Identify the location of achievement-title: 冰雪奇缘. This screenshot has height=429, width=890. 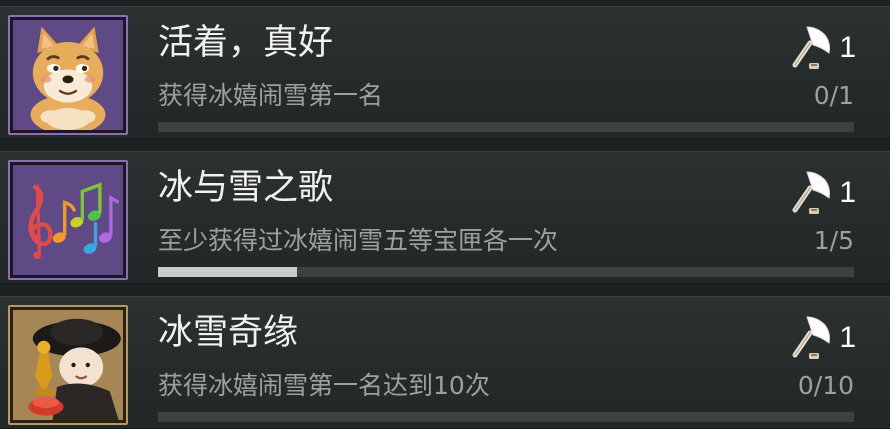
(228, 333).